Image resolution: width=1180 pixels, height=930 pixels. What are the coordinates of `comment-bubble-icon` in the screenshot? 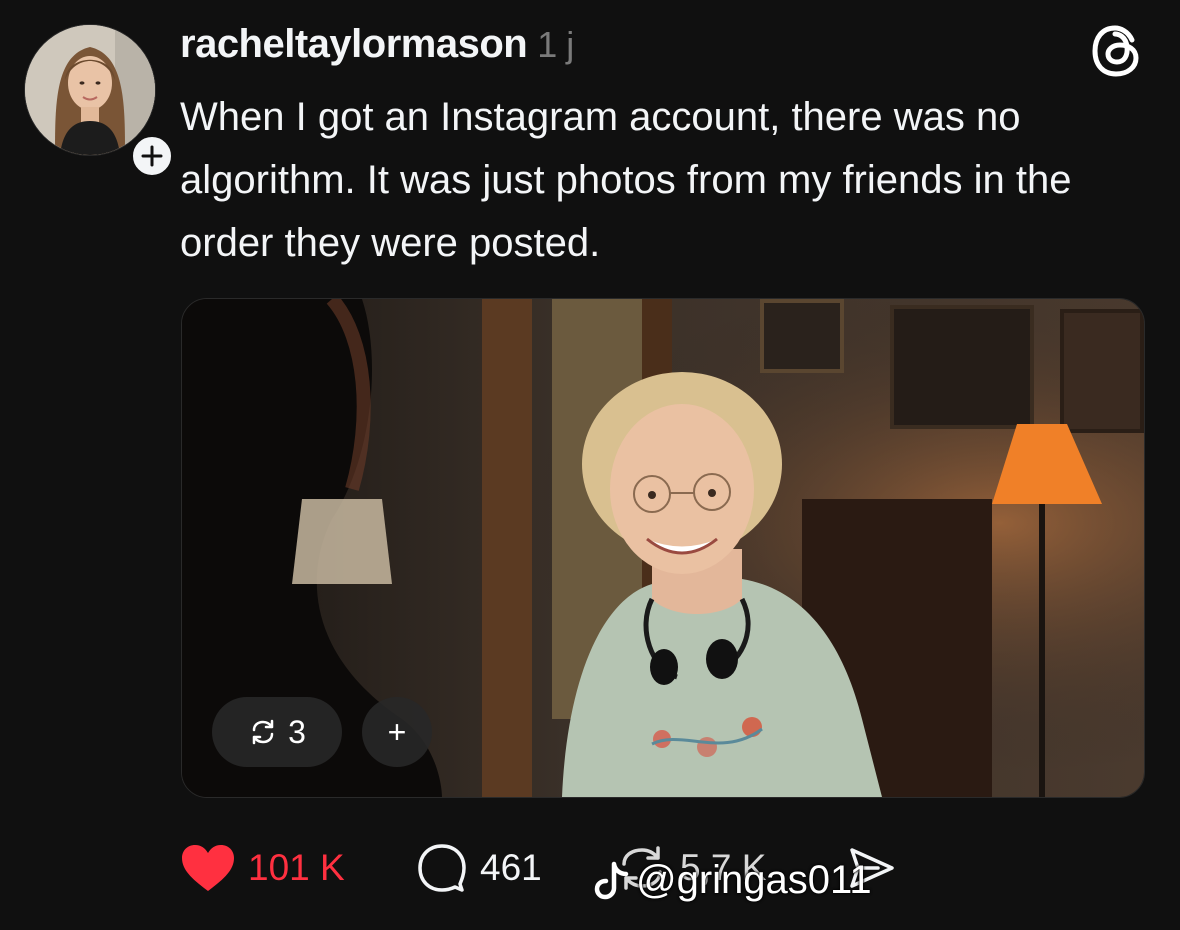 It's located at (442, 868).